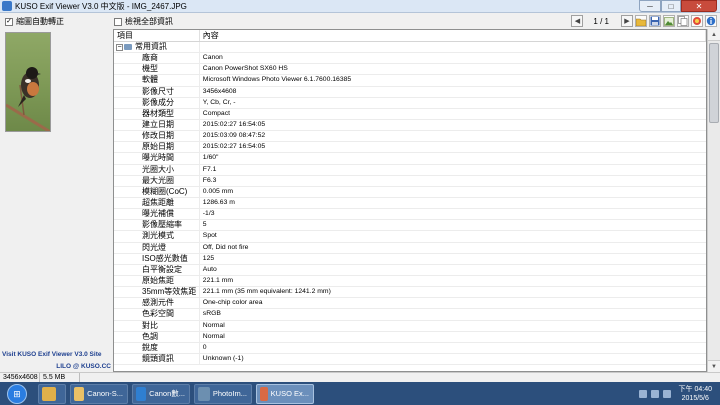  Describe the element at coordinates (697, 21) in the screenshot. I see `color-icon` at that location.